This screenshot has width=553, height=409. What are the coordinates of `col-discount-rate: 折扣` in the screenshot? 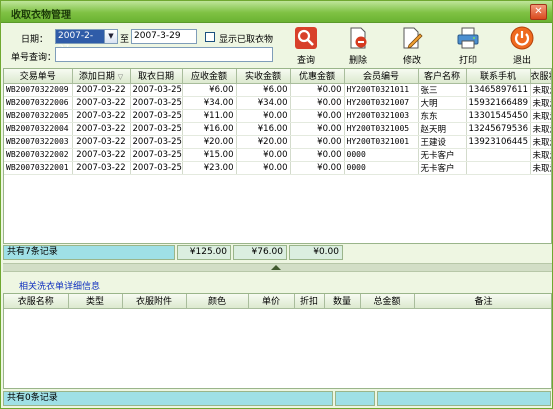 It's located at (309, 301).